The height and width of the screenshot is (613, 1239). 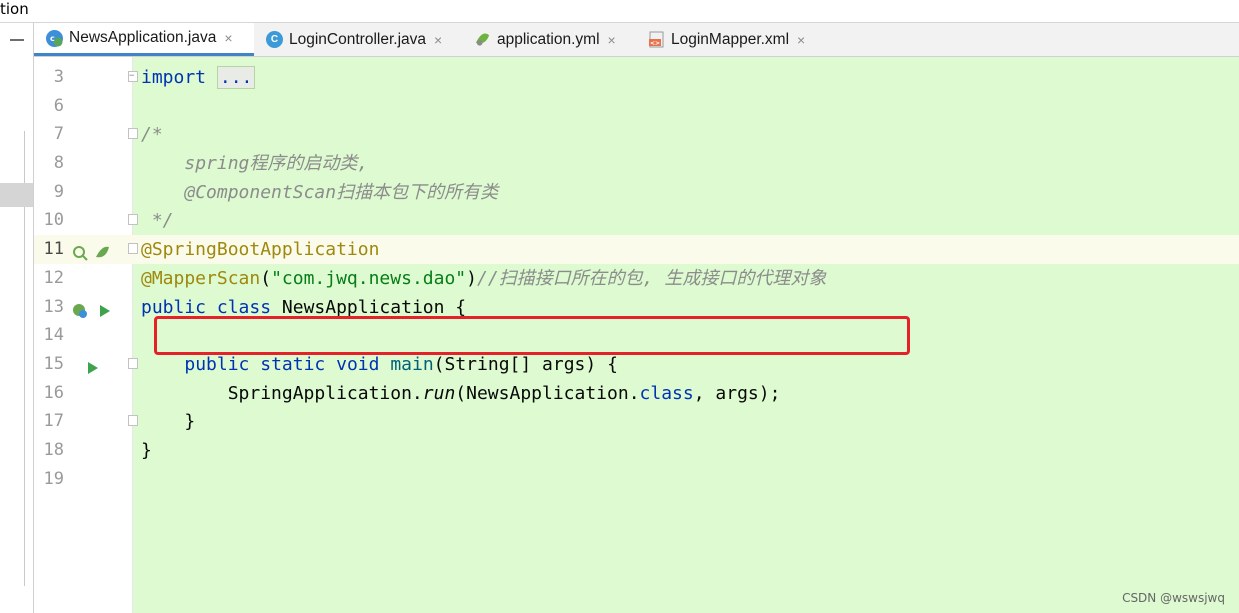 I want to click on code-line: 9 @ComponentScan扫描本包下的所有类, so click(x=636, y=192).